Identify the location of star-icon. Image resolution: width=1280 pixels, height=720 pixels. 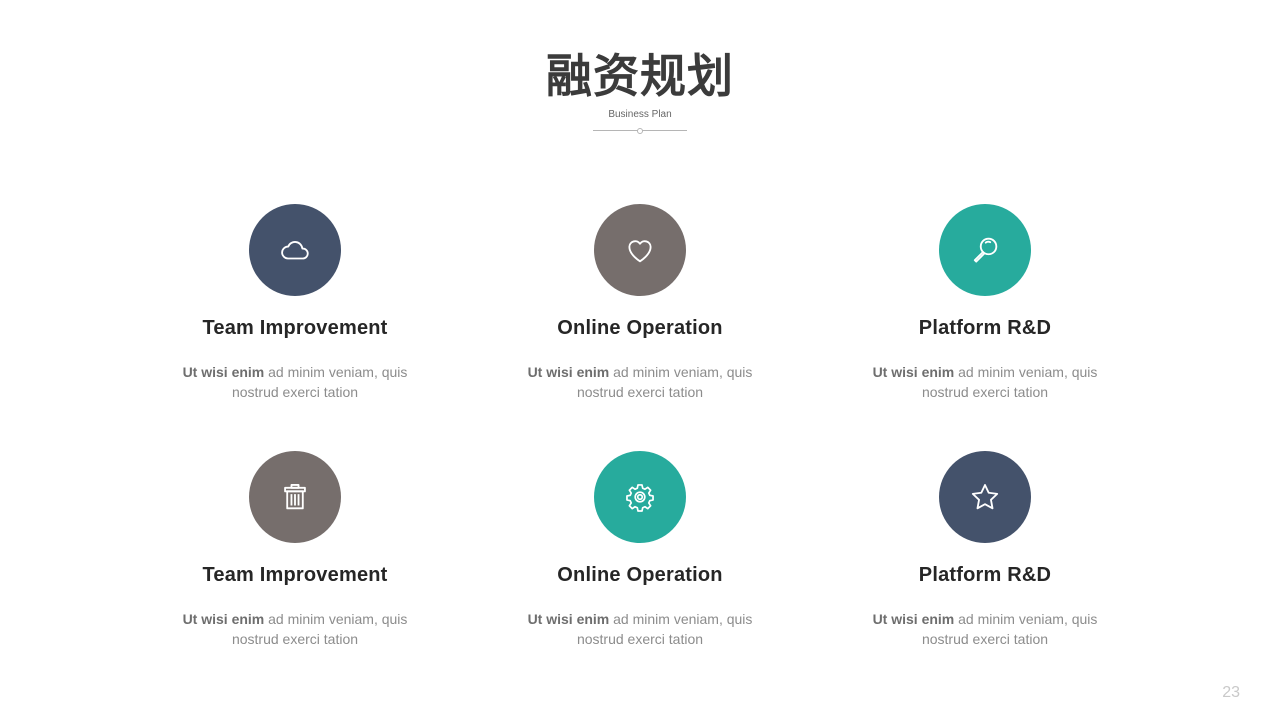
(985, 497).